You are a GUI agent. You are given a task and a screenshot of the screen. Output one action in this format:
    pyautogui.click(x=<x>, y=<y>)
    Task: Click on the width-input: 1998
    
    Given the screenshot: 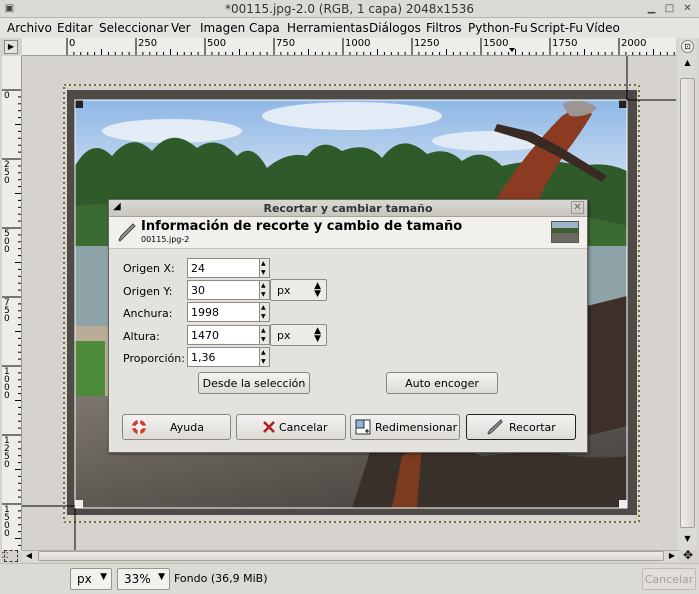 What is the action you would take?
    pyautogui.click(x=223, y=312)
    